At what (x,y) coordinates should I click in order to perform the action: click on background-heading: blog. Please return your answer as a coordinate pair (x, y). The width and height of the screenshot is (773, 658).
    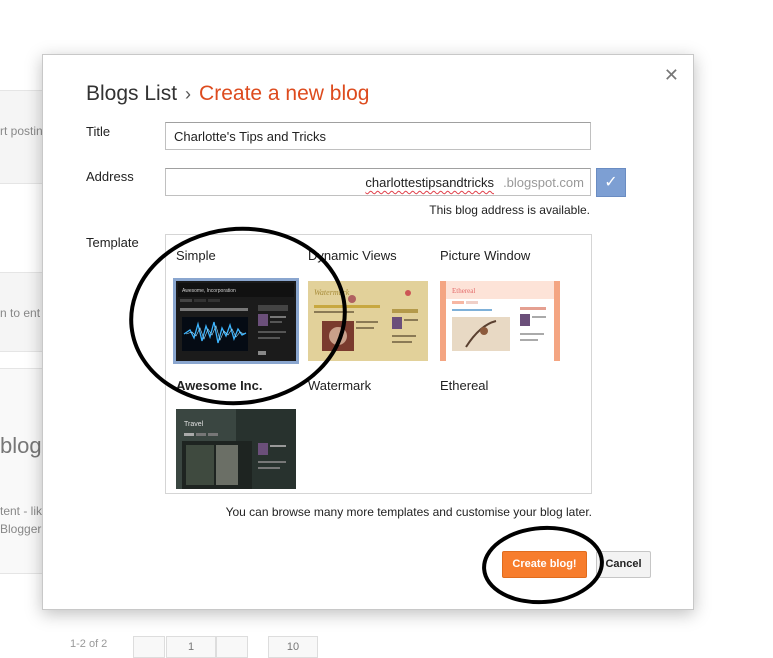
    Looking at the image, I should click on (21, 445).